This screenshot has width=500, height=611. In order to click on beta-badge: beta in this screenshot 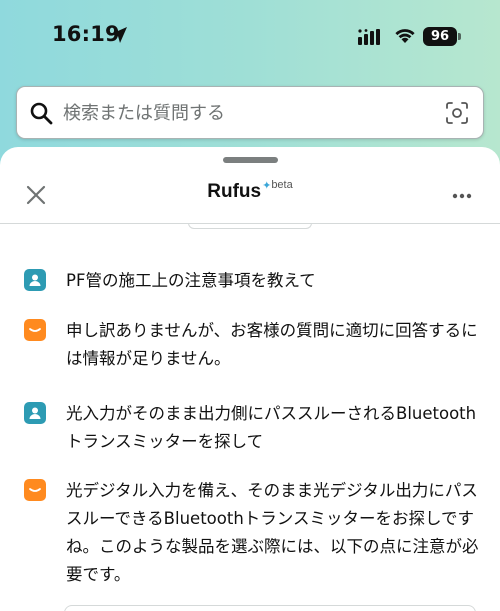, I will do `click(282, 185)`.